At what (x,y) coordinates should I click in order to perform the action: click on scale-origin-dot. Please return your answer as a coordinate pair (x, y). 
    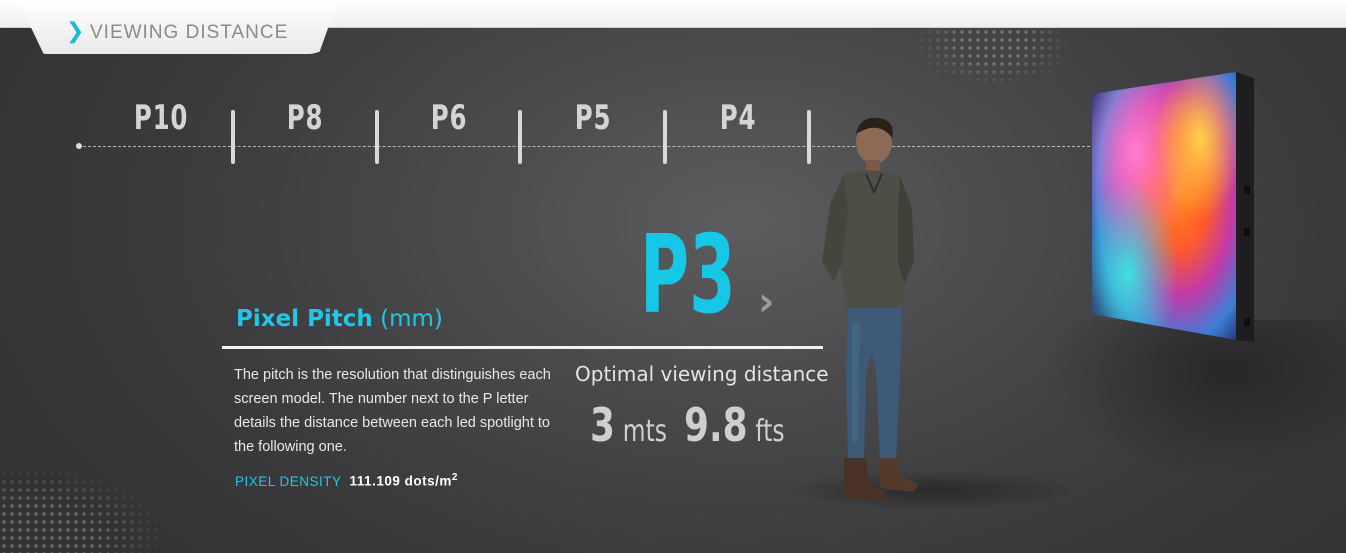
    Looking at the image, I should click on (79, 146).